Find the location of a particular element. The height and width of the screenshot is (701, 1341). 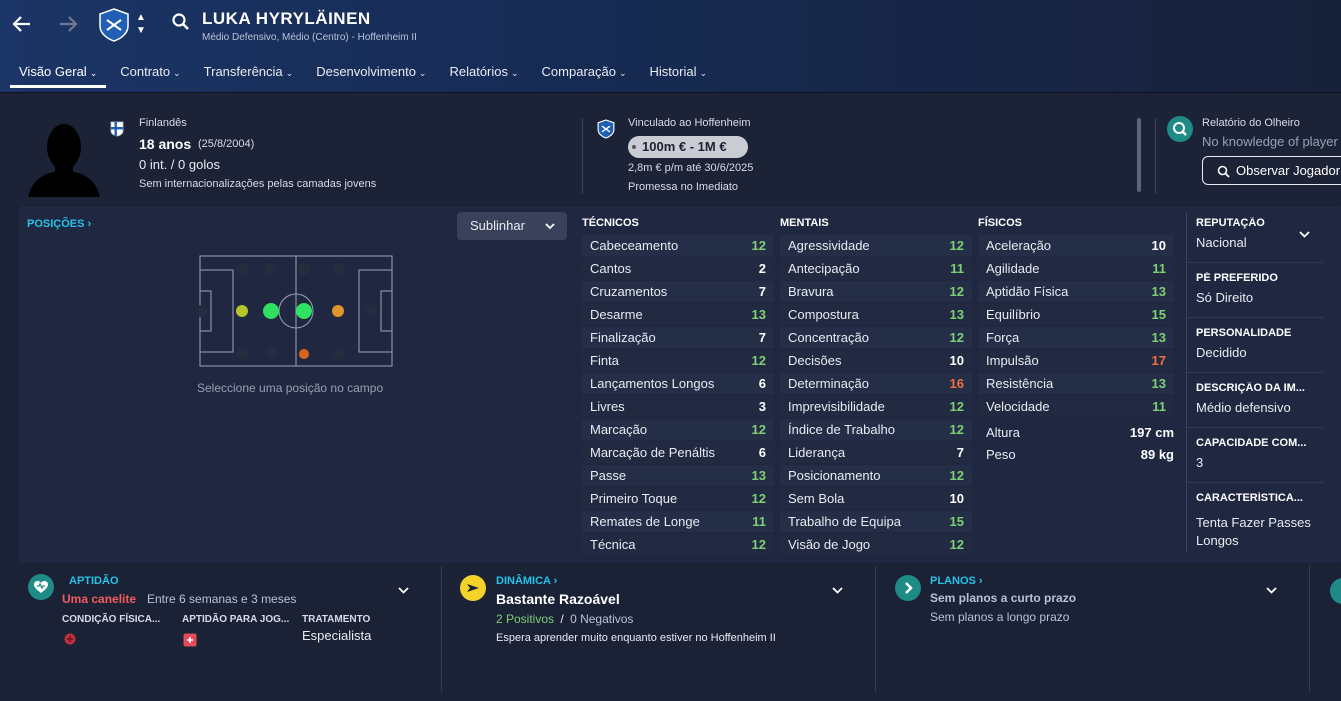

attribute-row: Posicionamento 12 is located at coordinates (876, 475).